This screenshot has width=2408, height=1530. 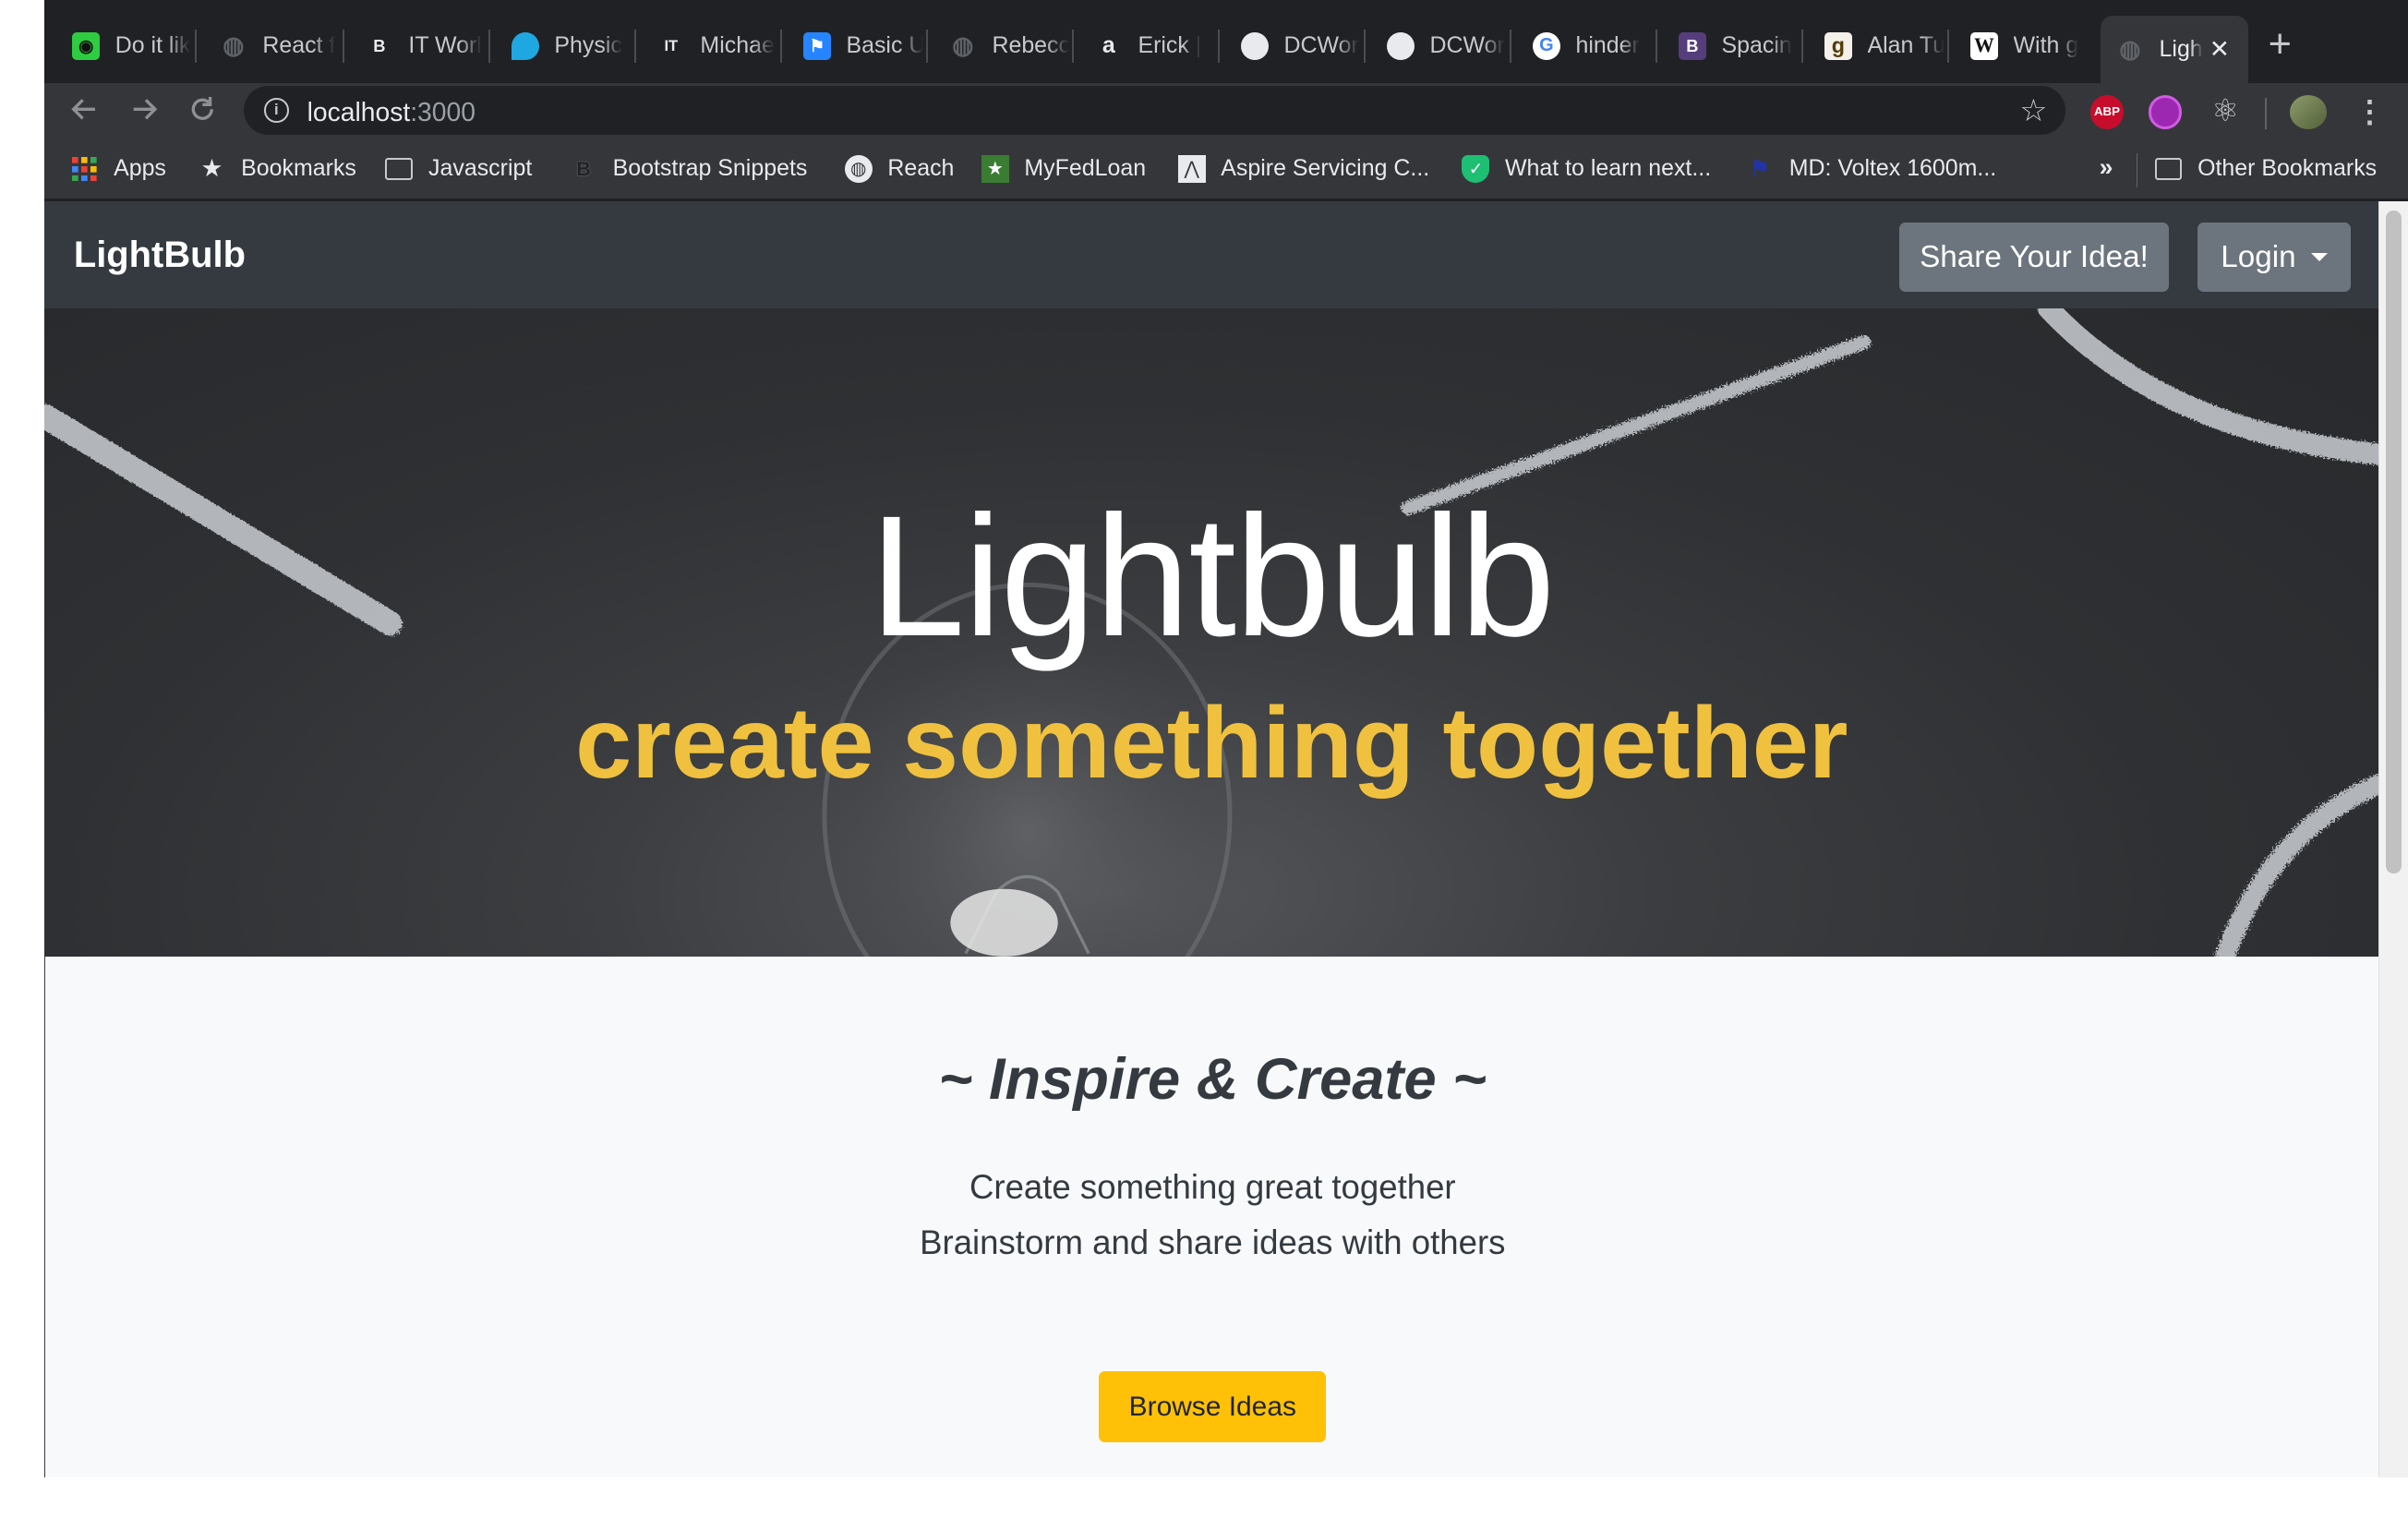 I want to click on star-badge-icon: ★, so click(x=995, y=168).